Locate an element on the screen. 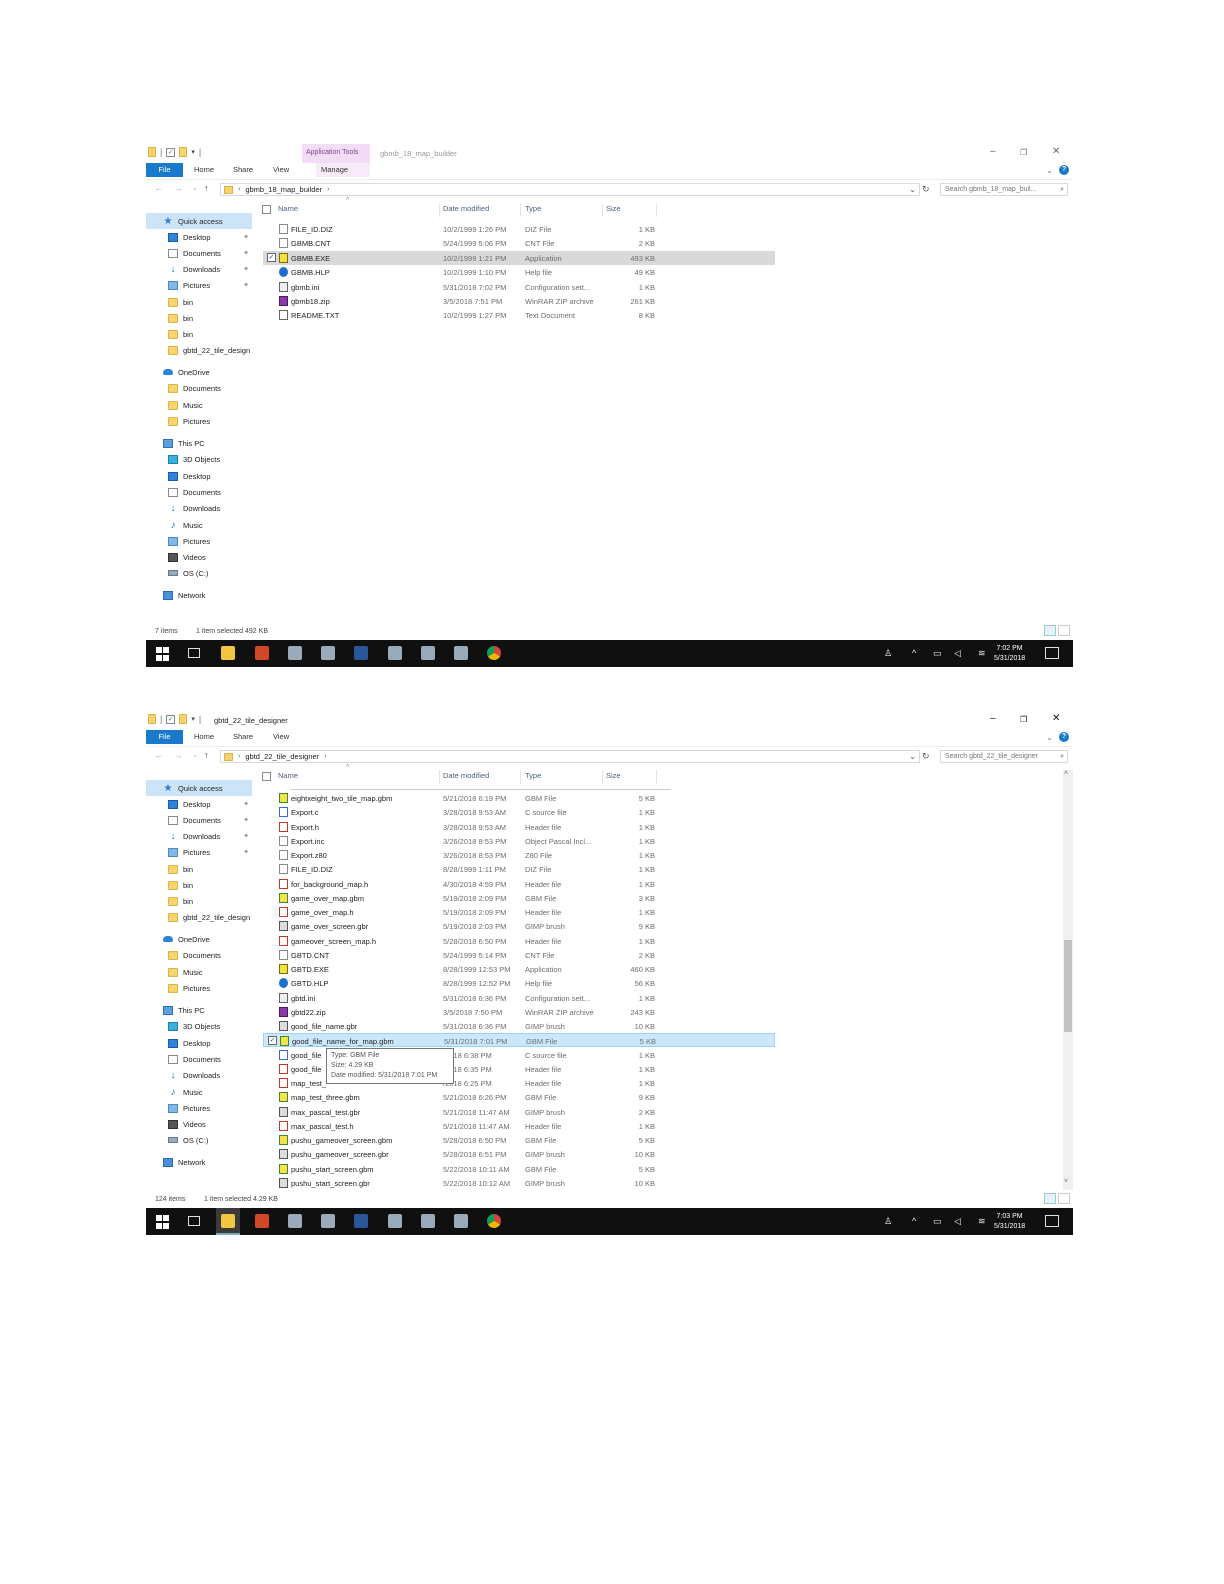 This screenshot has height=1584, width=1224. column-header-name: Name is located at coordinates (288, 210).